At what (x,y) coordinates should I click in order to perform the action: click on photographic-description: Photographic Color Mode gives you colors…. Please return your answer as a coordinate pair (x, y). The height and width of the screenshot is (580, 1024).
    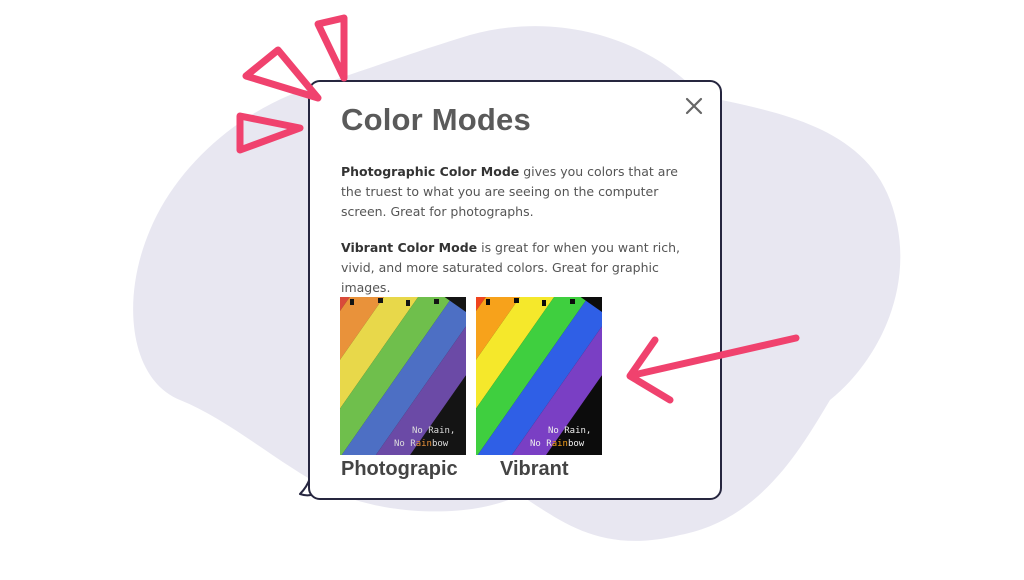
    Looking at the image, I should click on (521, 192).